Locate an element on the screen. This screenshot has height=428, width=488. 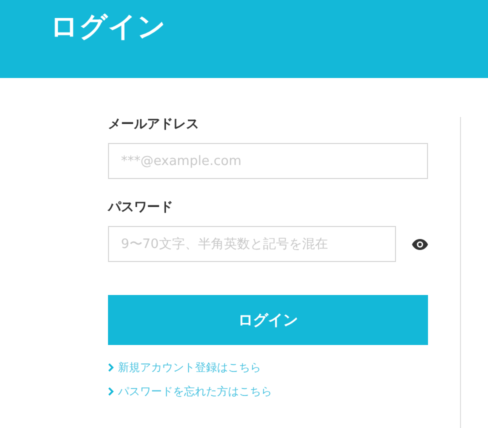
password-label: パスワード is located at coordinates (140, 208).